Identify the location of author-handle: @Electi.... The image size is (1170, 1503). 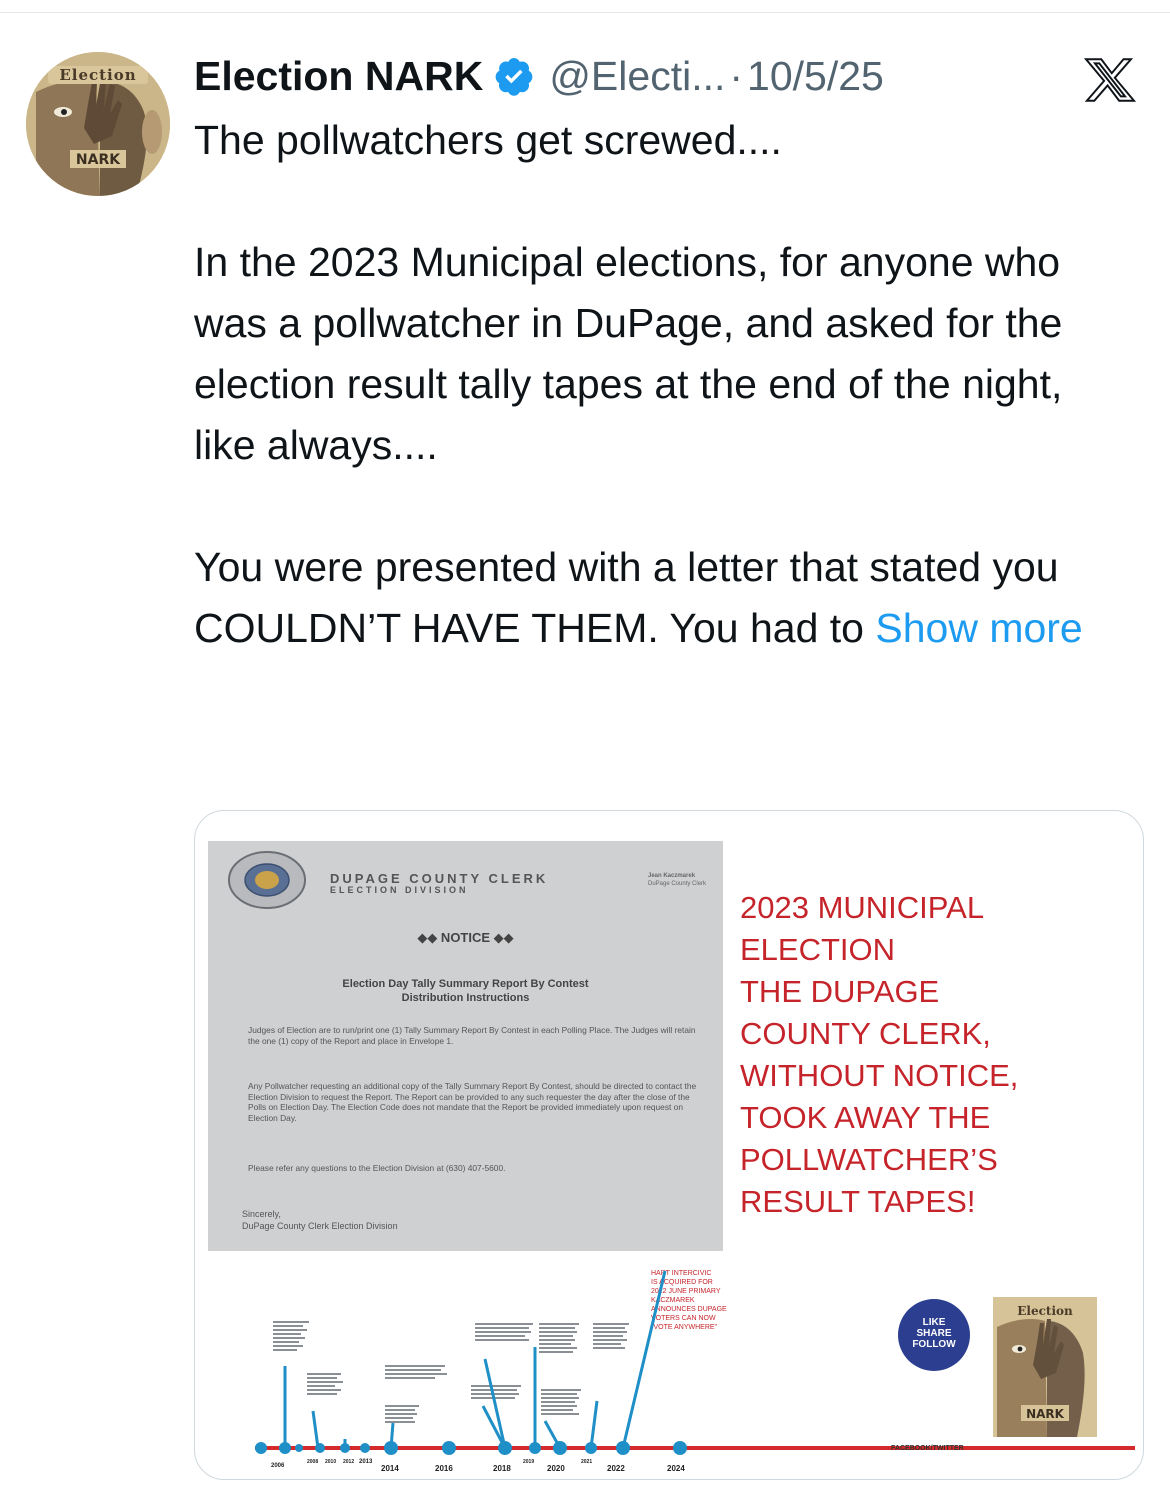
(637, 76).